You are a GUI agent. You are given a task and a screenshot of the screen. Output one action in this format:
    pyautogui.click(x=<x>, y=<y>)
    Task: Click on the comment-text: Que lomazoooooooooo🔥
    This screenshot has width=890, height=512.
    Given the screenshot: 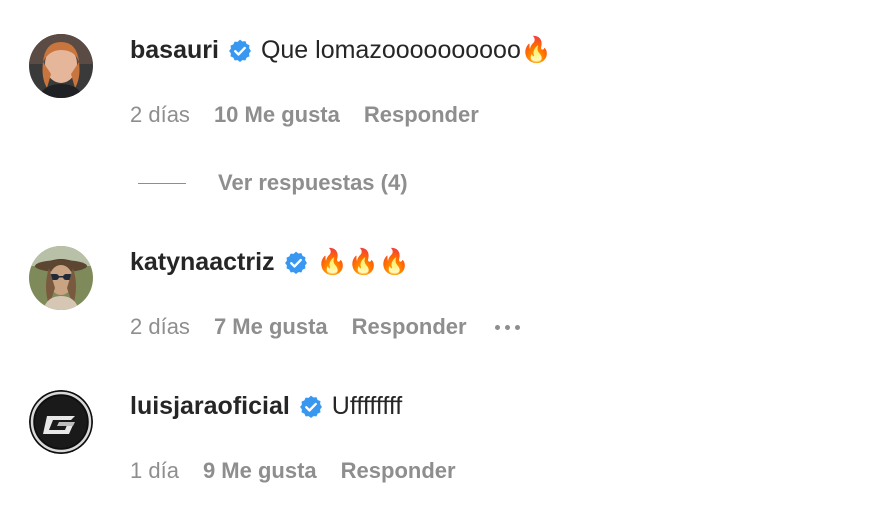 What is the action you would take?
    pyautogui.click(x=406, y=50)
    